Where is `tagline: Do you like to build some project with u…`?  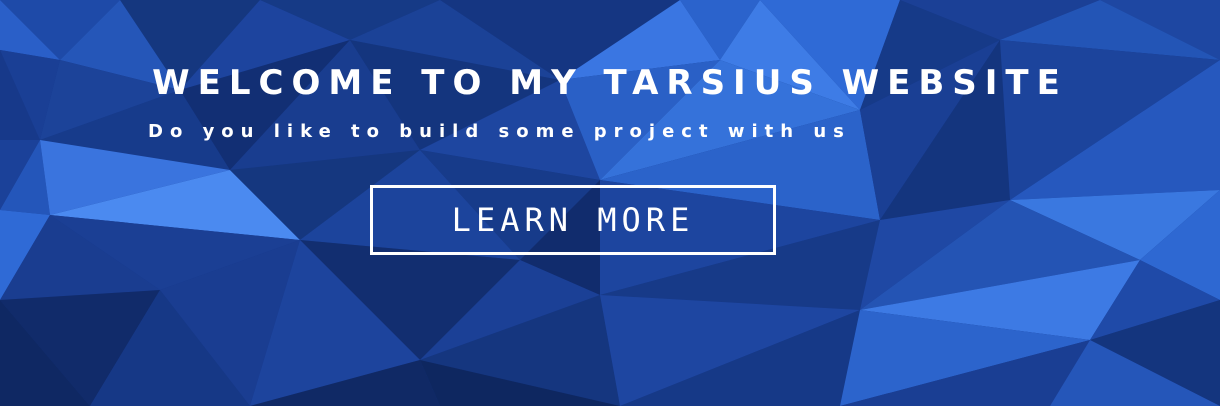
tagline: Do you like to build some project with u… is located at coordinates (499, 131).